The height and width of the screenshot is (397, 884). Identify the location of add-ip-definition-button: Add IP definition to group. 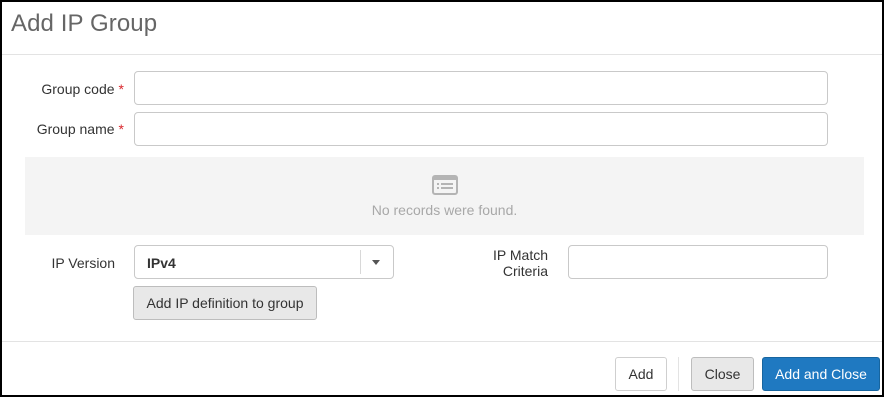
(225, 303).